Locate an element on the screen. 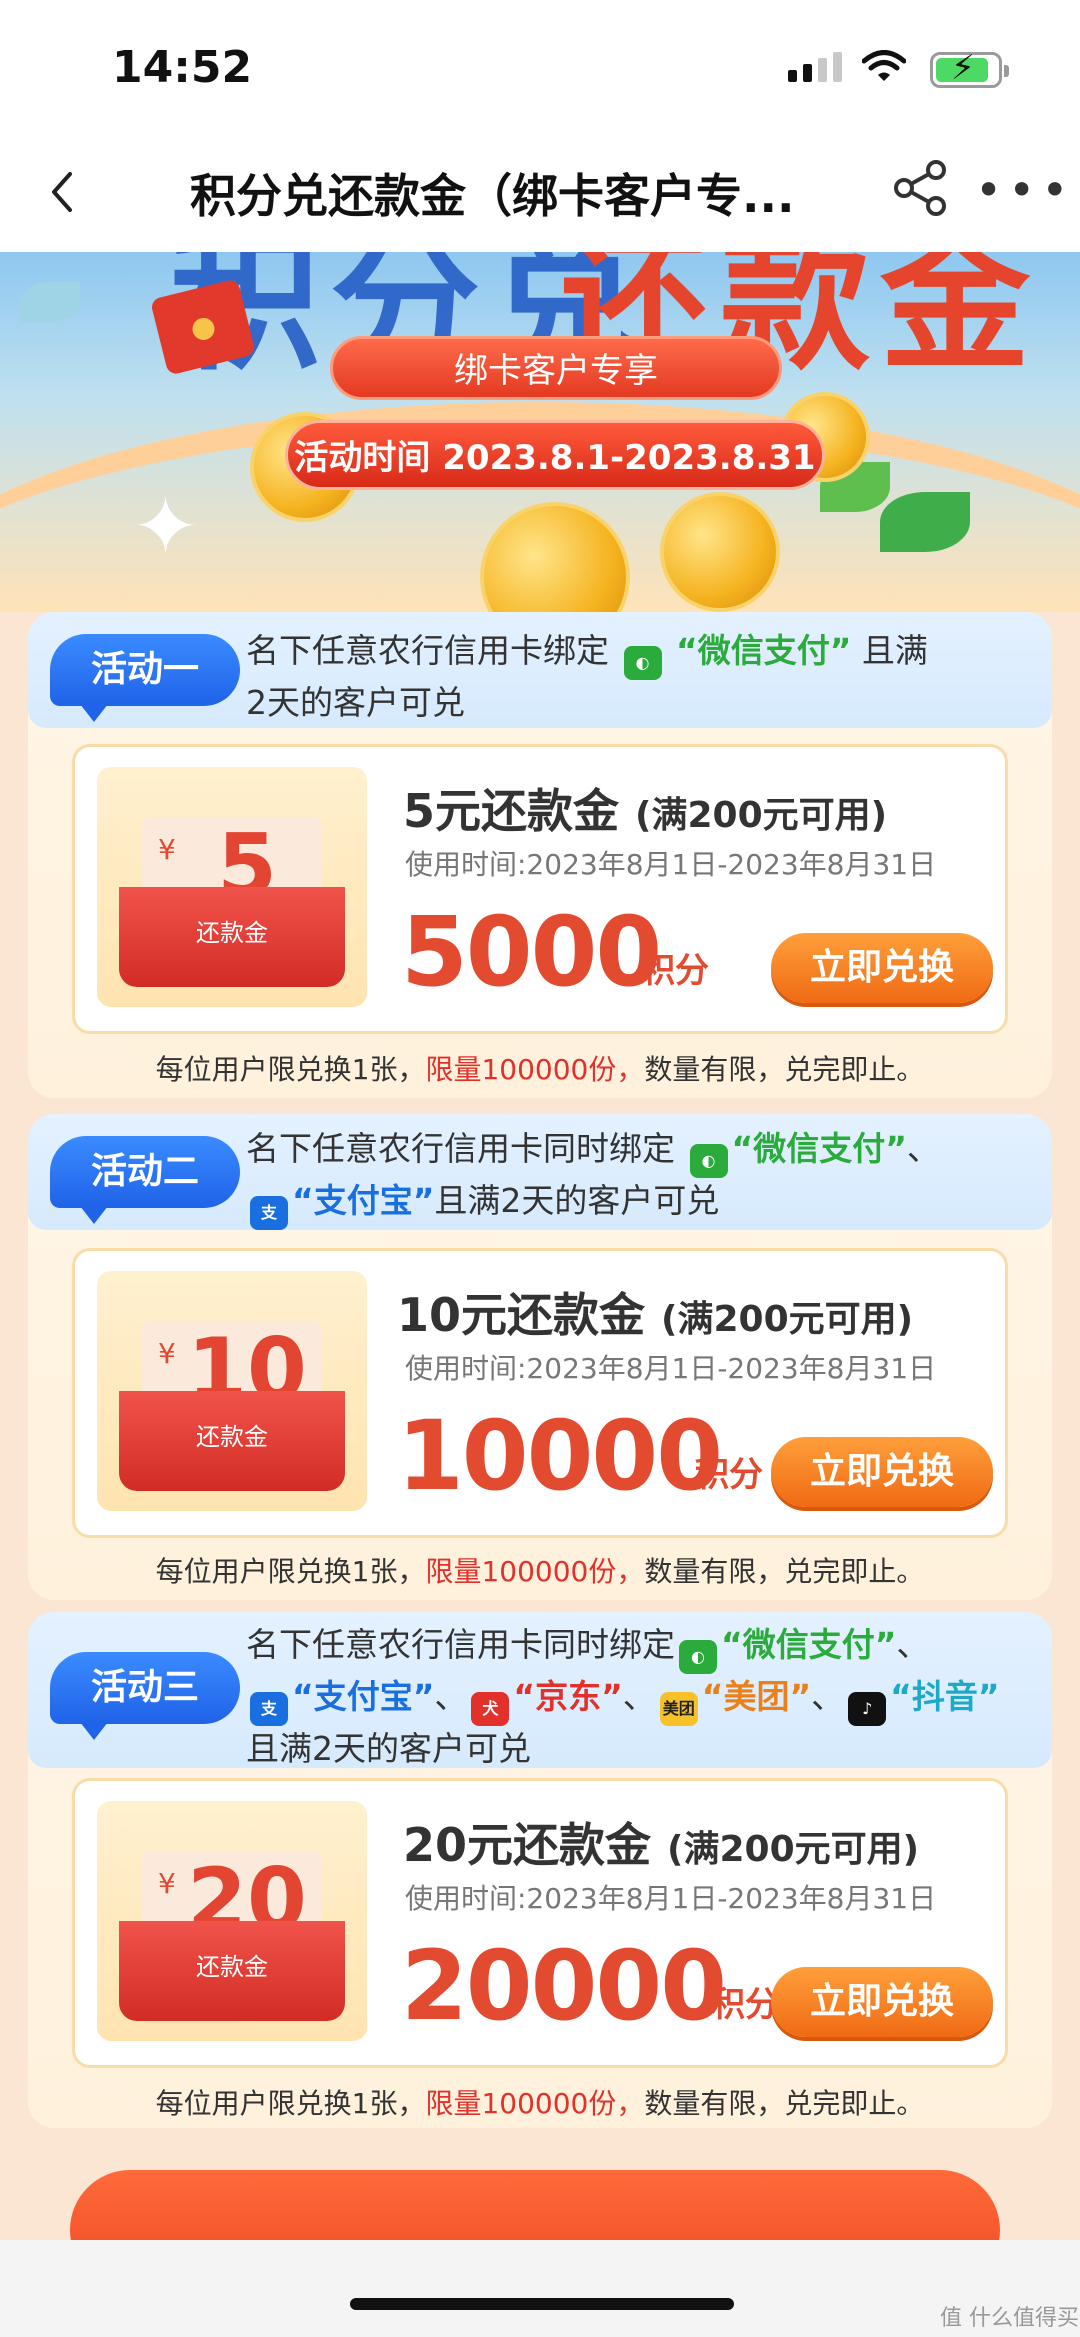  status-bar: 14:52 ⚡ is located at coordinates (540, 70).